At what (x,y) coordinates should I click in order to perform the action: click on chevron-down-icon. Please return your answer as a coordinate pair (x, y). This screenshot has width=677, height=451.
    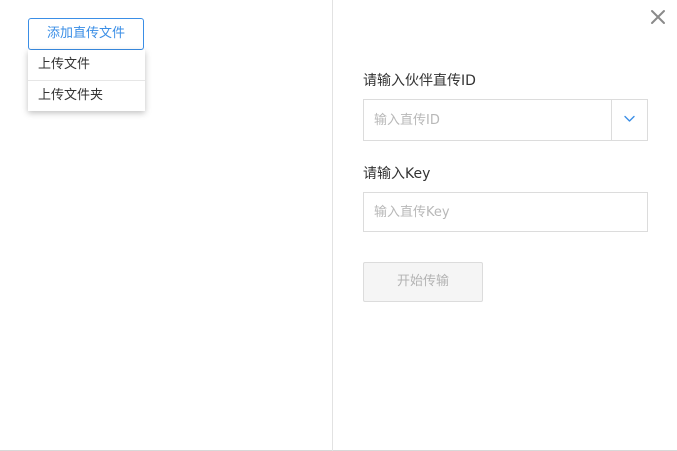
    Looking at the image, I should click on (629, 118).